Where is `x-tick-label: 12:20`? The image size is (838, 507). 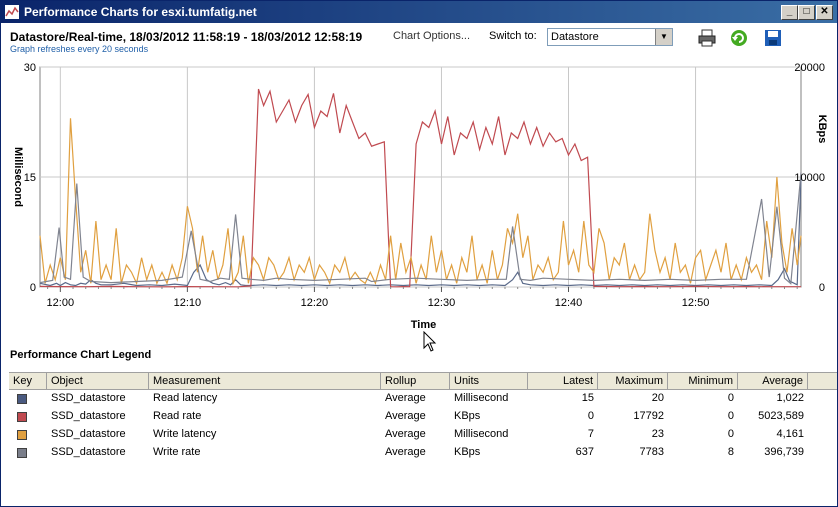
x-tick-label: 12:20 is located at coordinates (315, 303).